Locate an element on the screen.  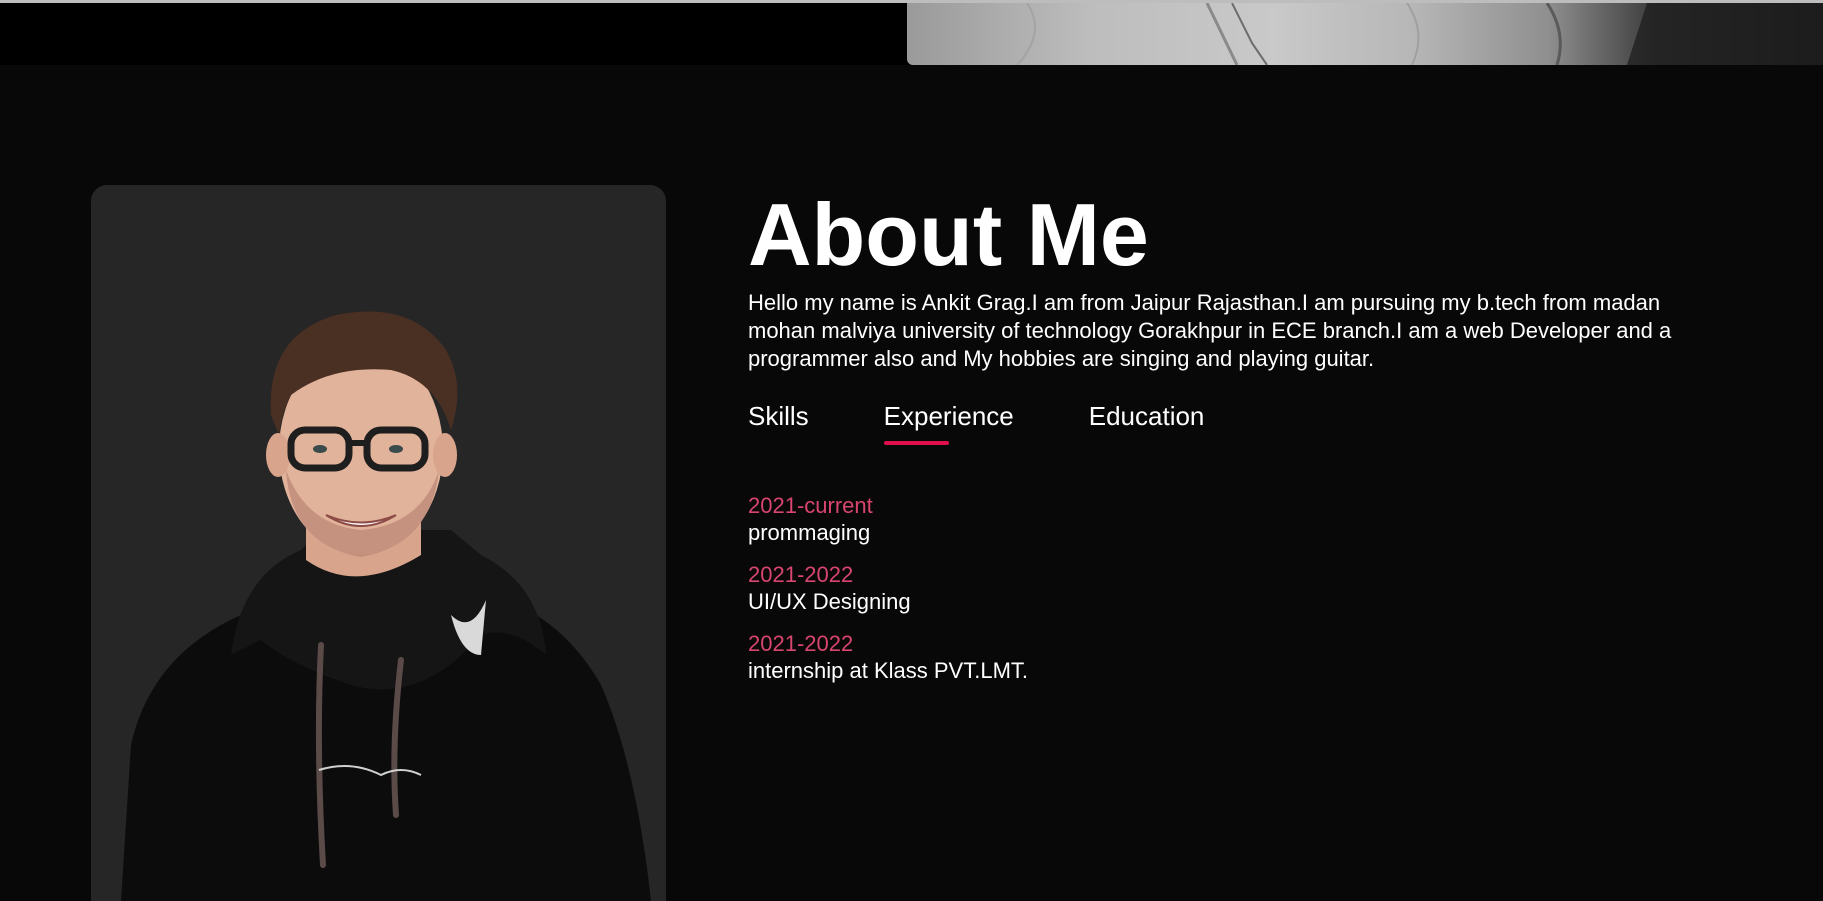
hero-photo is located at coordinates (1365, 34).